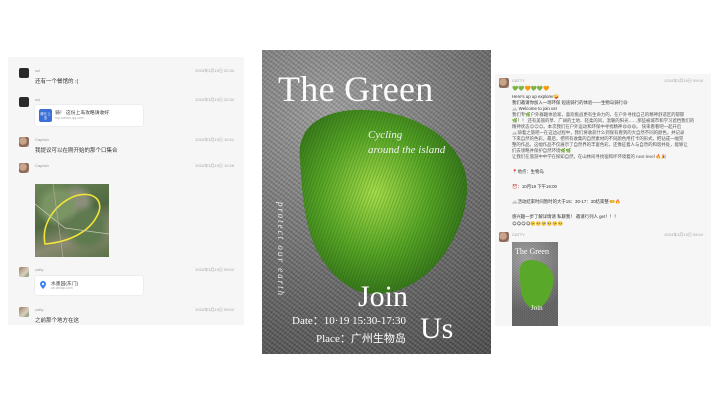 The image size is (720, 405). Describe the element at coordinates (437, 328) in the screenshot. I see `poster-us: Us` at that location.